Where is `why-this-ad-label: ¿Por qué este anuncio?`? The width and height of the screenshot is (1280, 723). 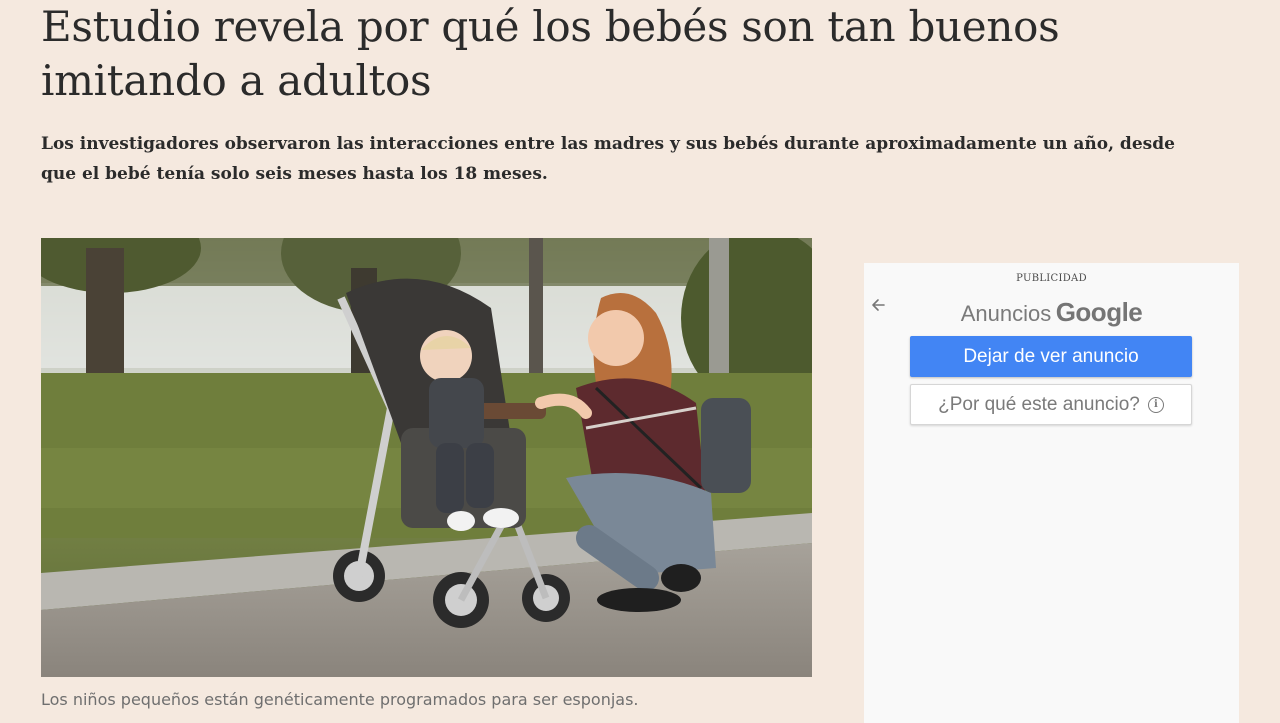 why-this-ad-label: ¿Por qué este anuncio? is located at coordinates (1039, 404).